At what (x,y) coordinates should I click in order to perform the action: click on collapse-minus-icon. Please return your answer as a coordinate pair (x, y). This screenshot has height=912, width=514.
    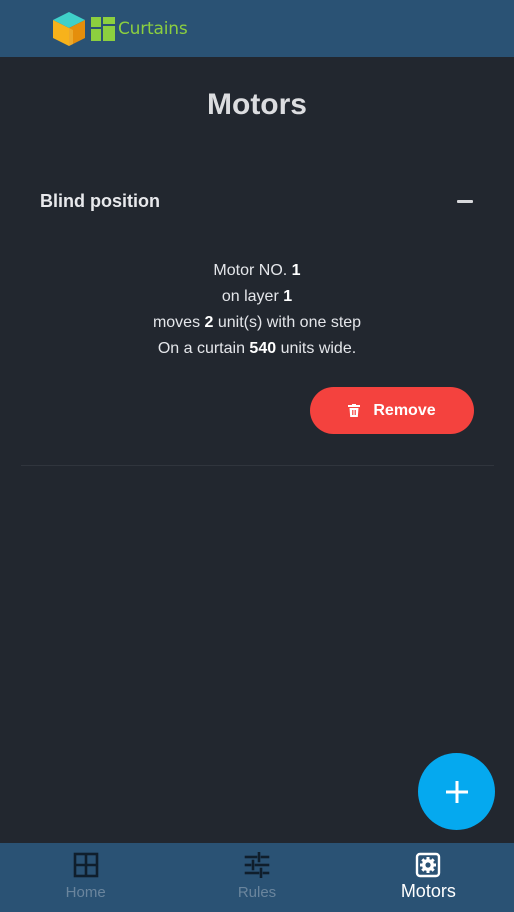
    Looking at the image, I should click on (465, 201).